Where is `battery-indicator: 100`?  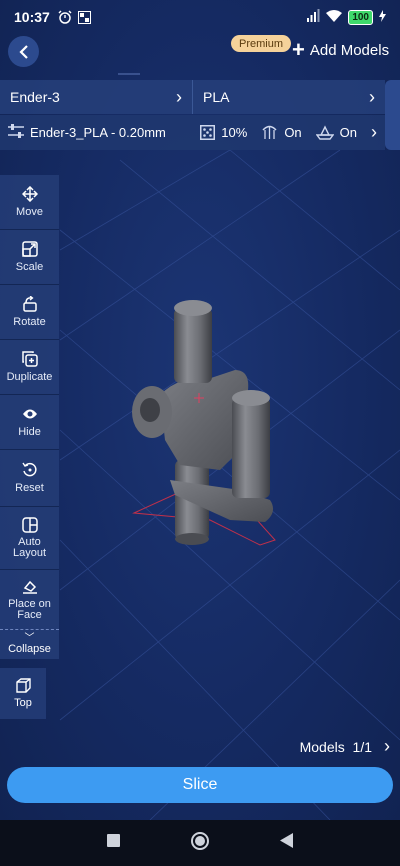
battery-indicator: 100 is located at coordinates (360, 17).